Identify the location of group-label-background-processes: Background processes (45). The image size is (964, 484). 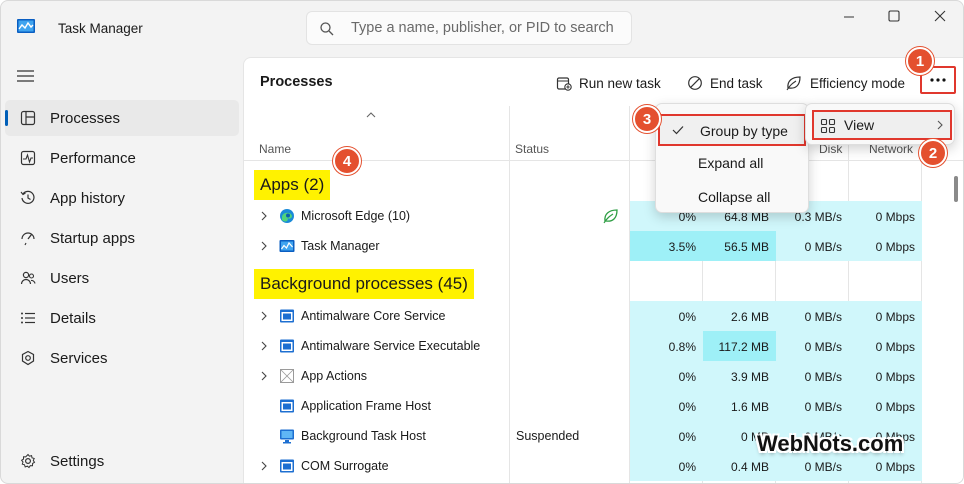
(364, 284).